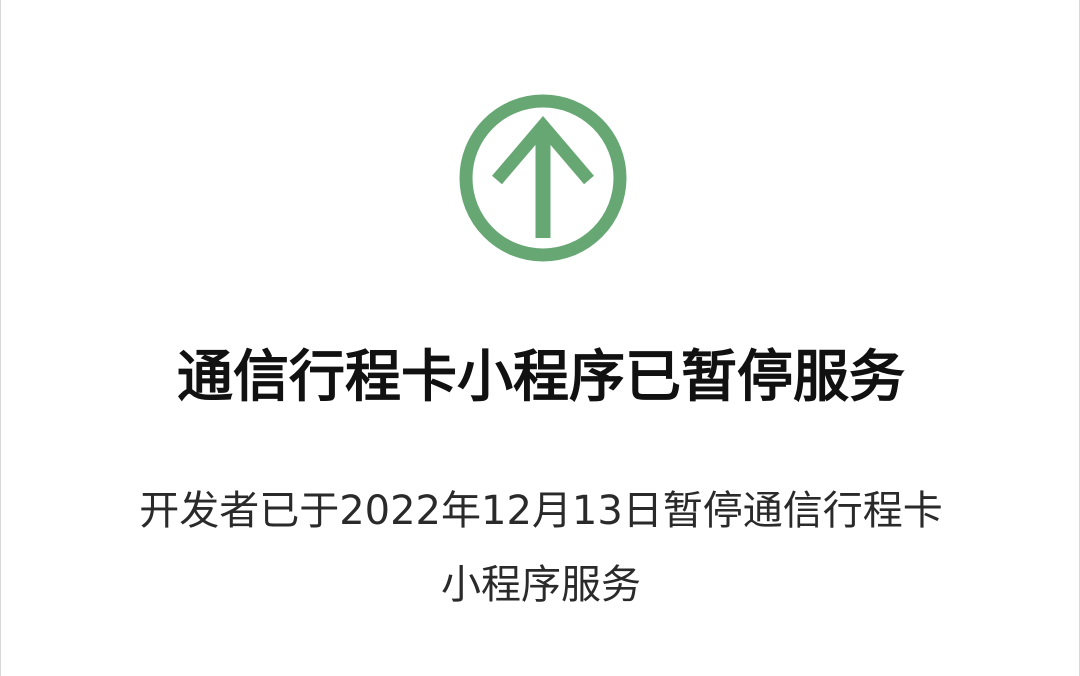  Describe the element at coordinates (541, 511) in the screenshot. I see `message-line-1: 开发者已于2022年12月13日暂停通信行程卡` at that location.